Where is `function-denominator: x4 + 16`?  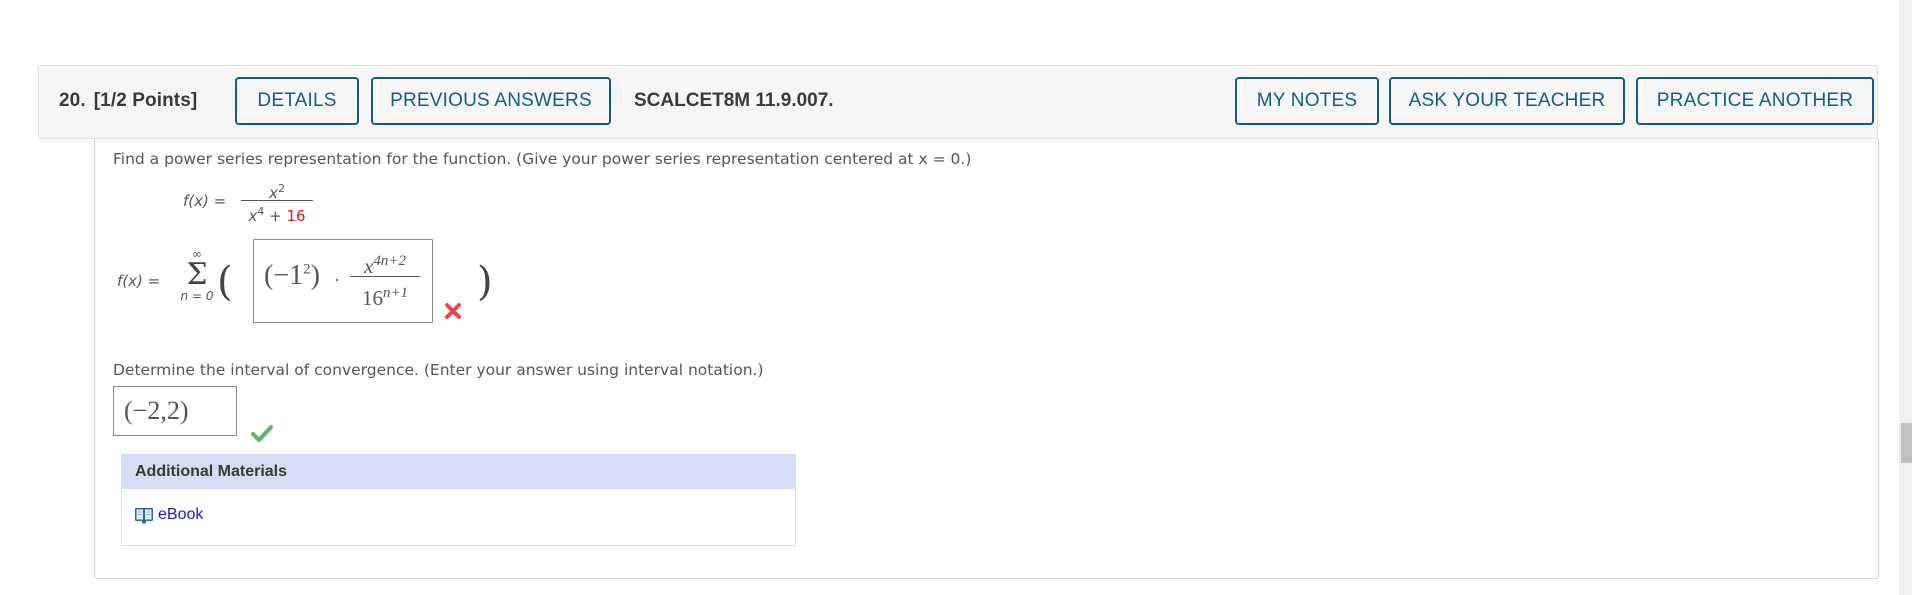 function-denominator: x4 + 16 is located at coordinates (277, 215).